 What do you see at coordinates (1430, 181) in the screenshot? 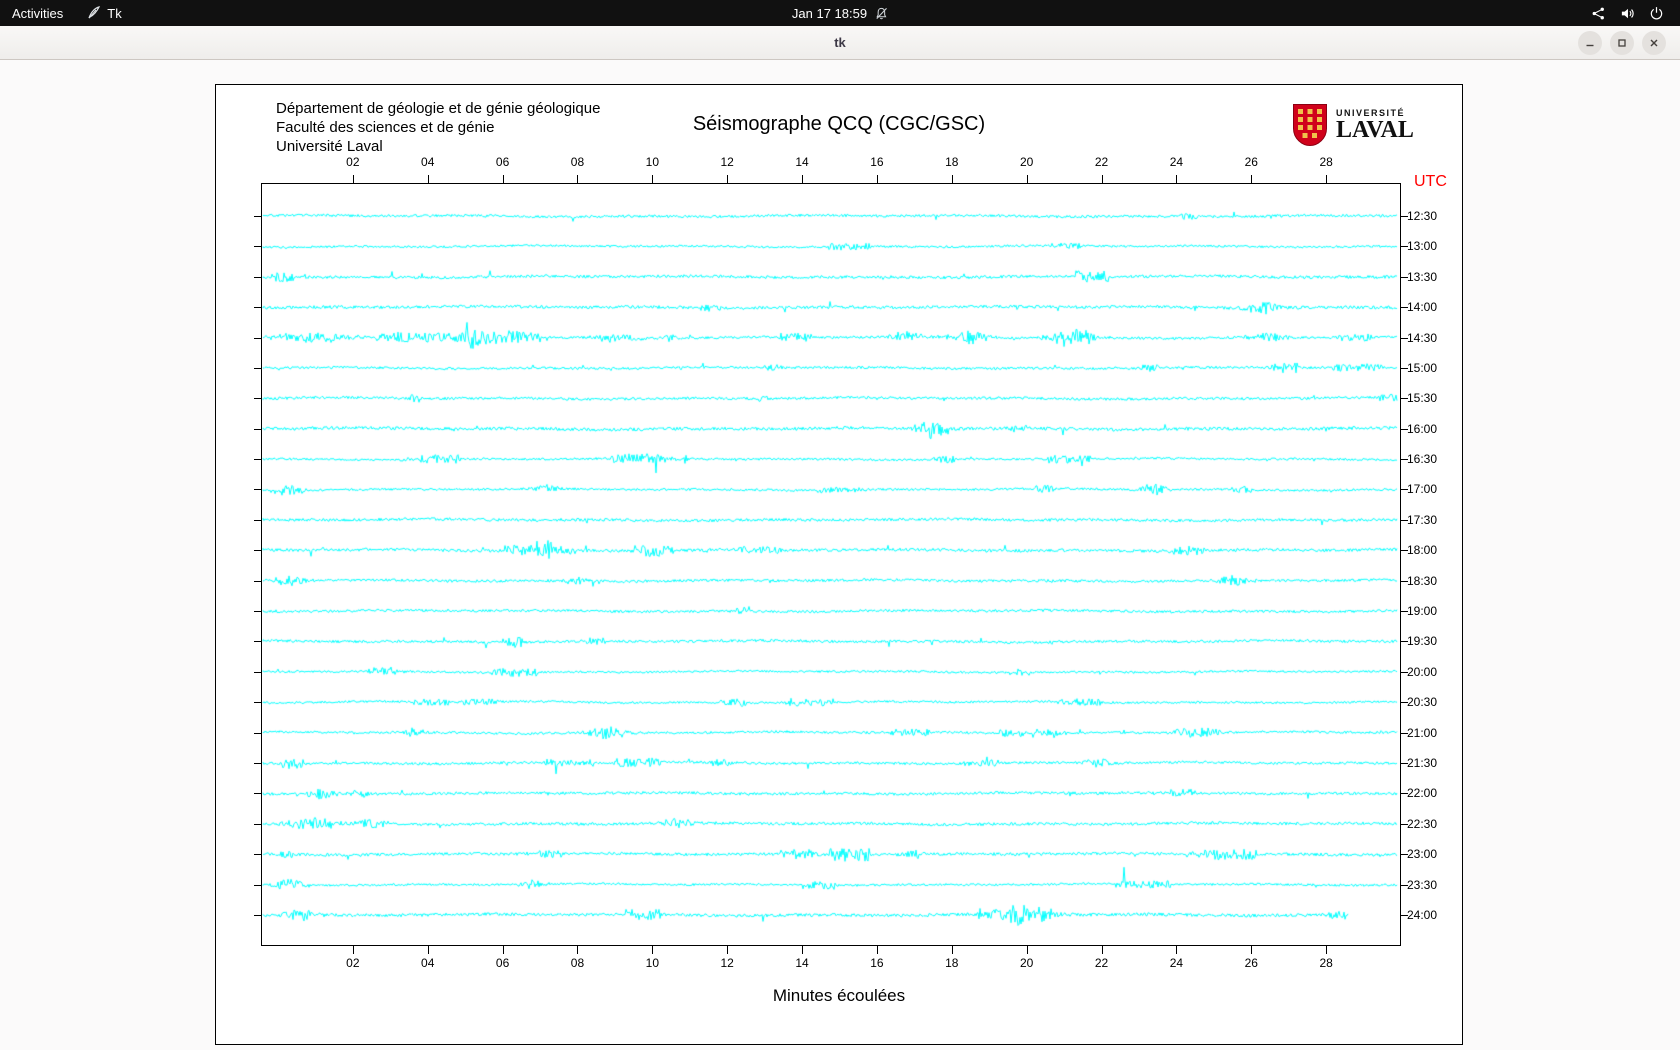
I see `utc-axis-label: UTC` at bounding box center [1430, 181].